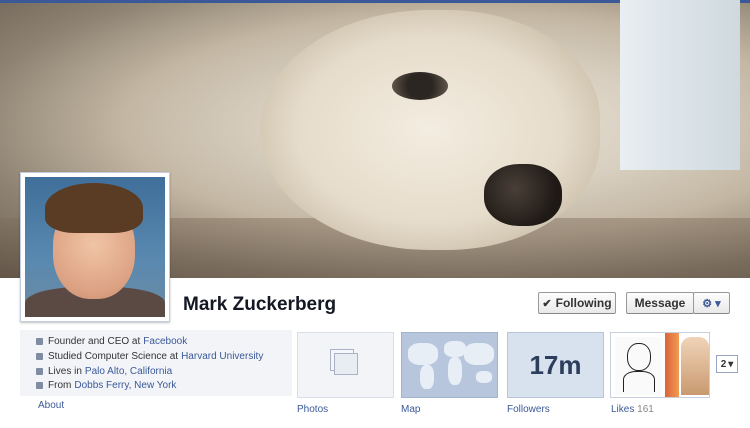  I want to click on briefcase-icon, so click(39, 341).